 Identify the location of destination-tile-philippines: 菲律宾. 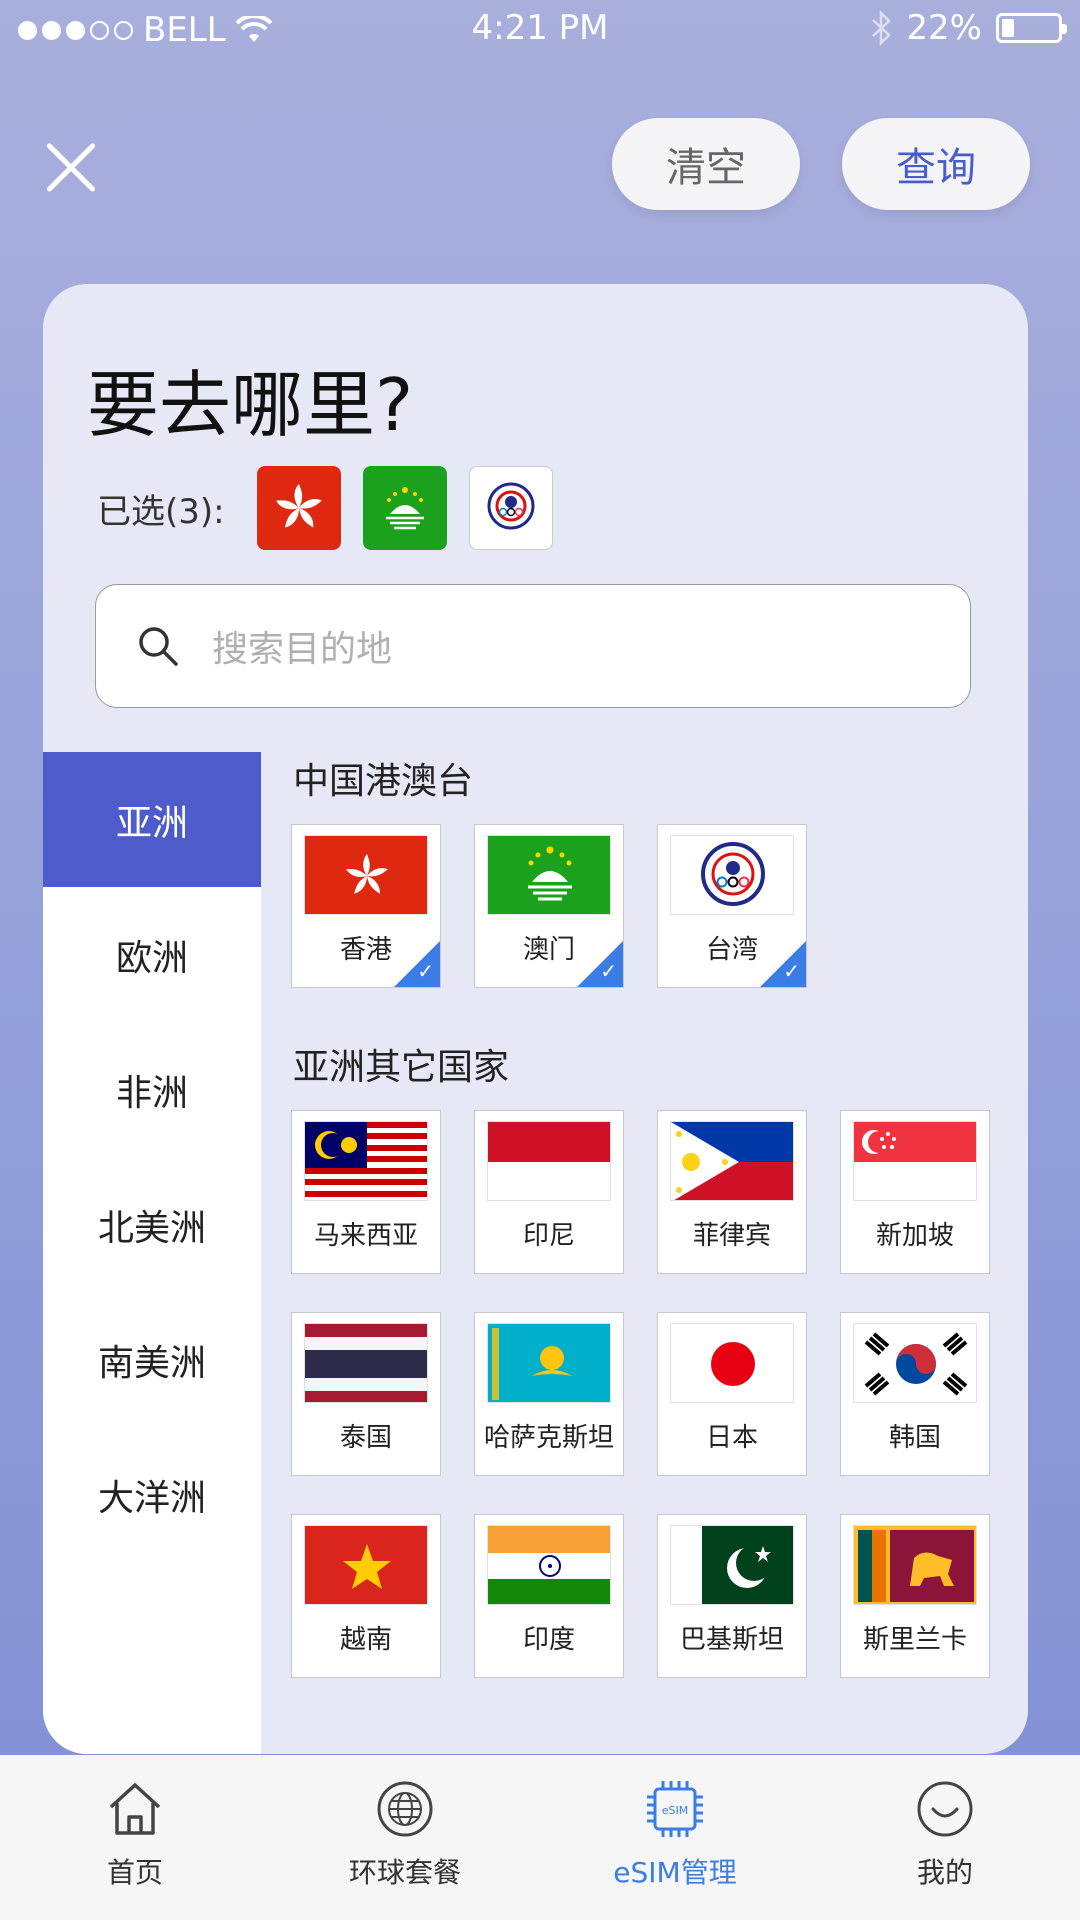
(732, 1192).